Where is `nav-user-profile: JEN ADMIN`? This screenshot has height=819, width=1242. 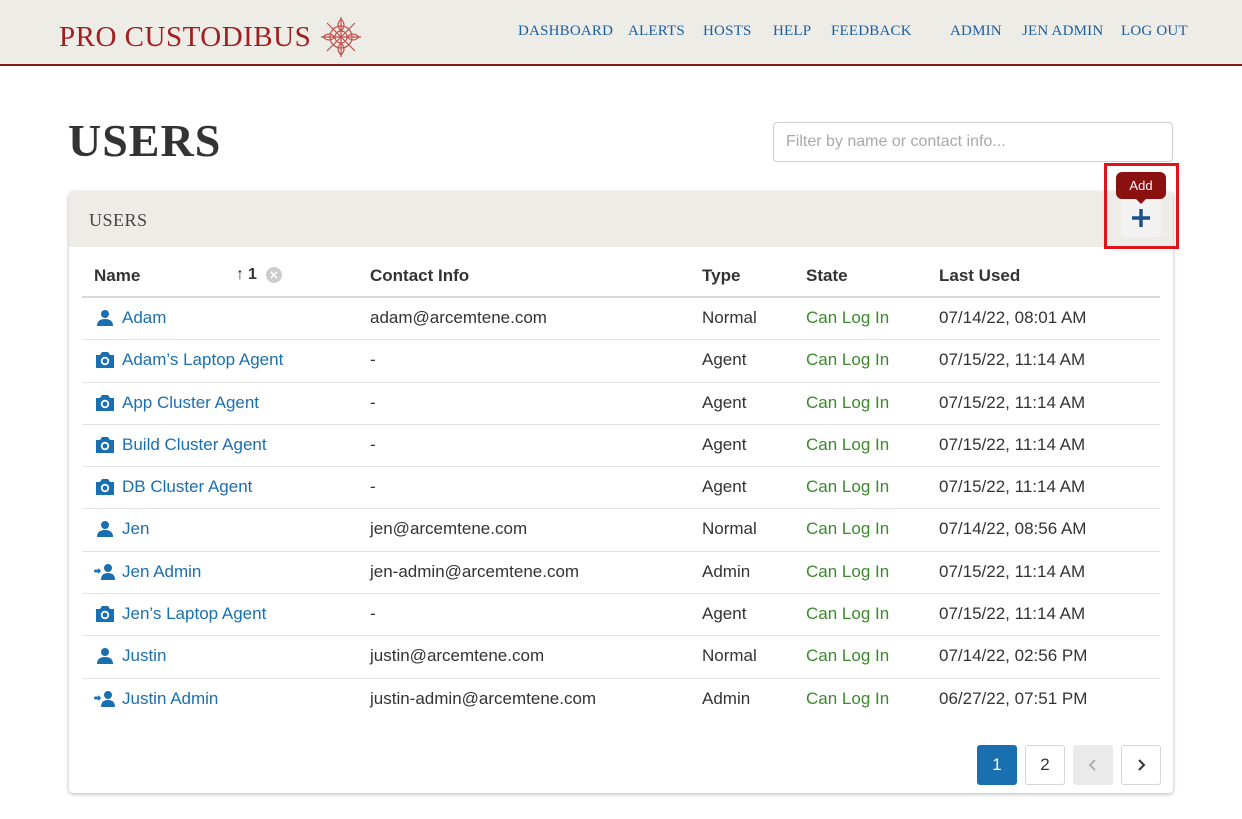 nav-user-profile: JEN ADMIN is located at coordinates (1062, 31).